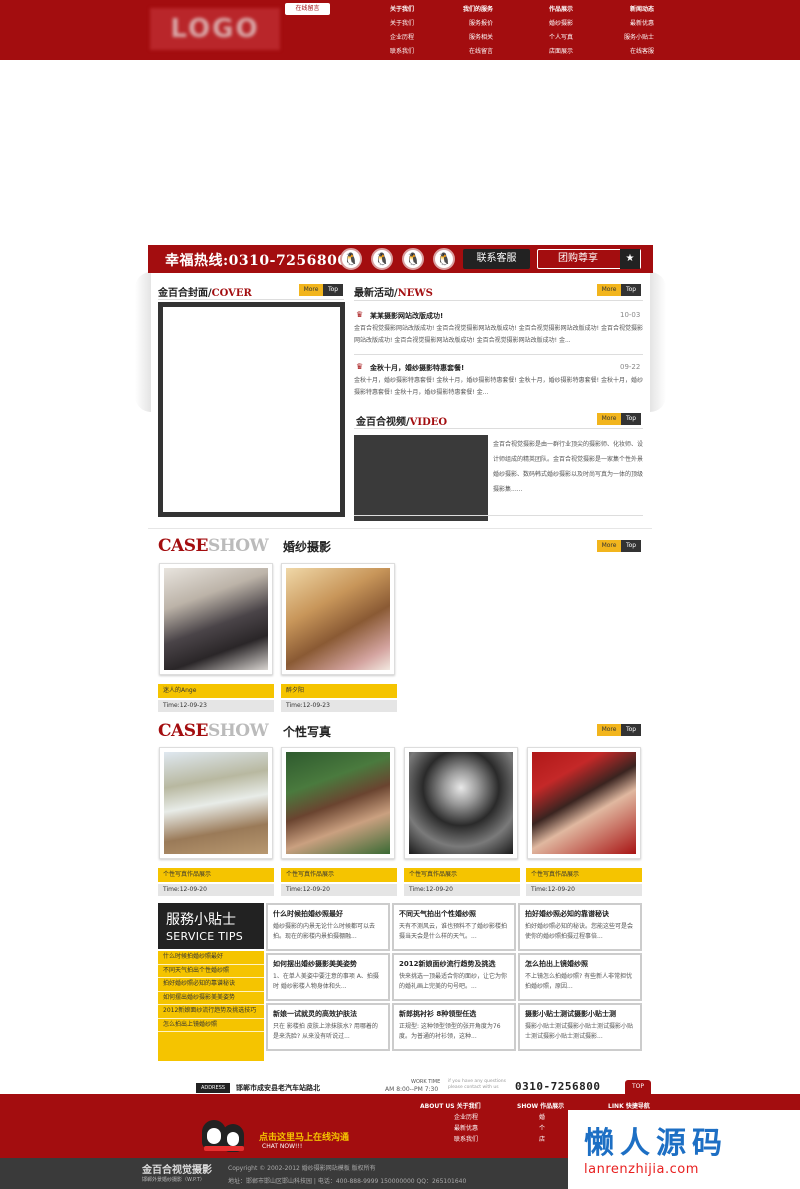  Describe the element at coordinates (450, 1139) in the screenshot. I see `footer-link: 联系我们` at that location.